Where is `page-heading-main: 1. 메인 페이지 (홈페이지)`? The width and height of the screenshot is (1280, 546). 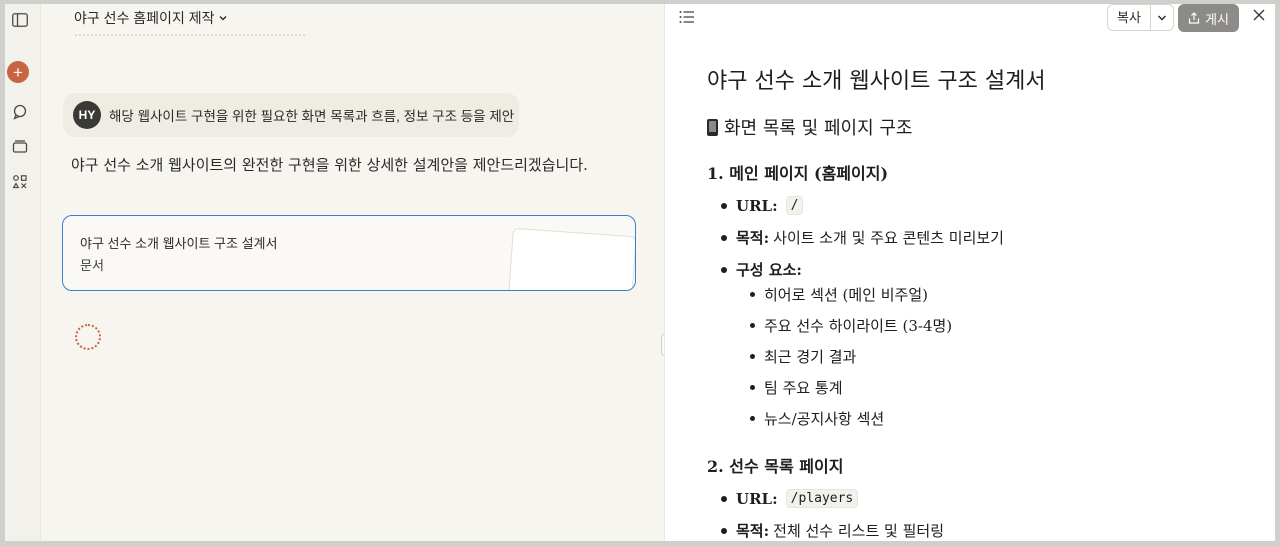
page-heading-main: 1. 메인 페이지 (홈페이지) is located at coordinates (798, 173).